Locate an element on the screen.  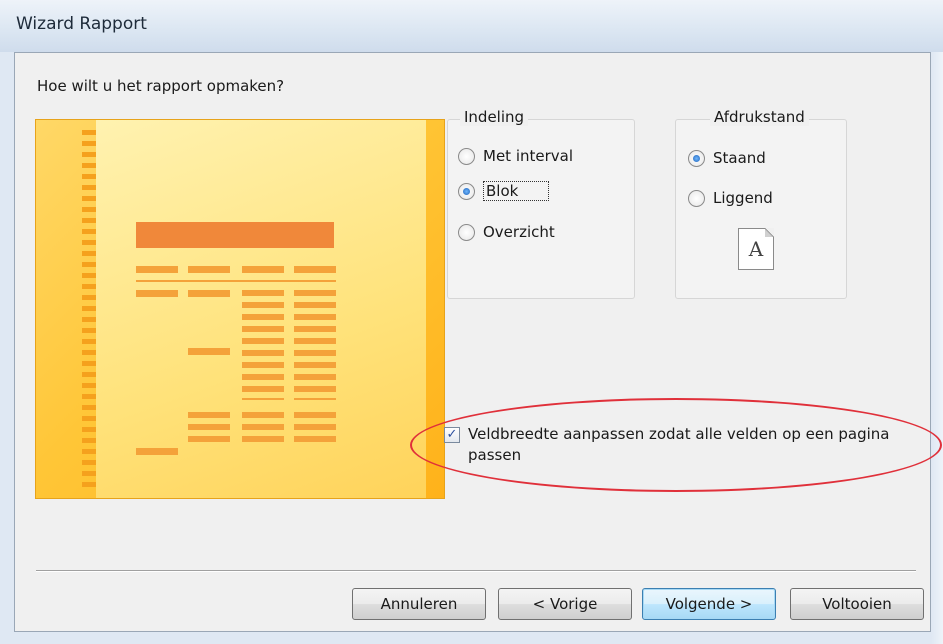
radio-staand: Staand is located at coordinates (727, 158).